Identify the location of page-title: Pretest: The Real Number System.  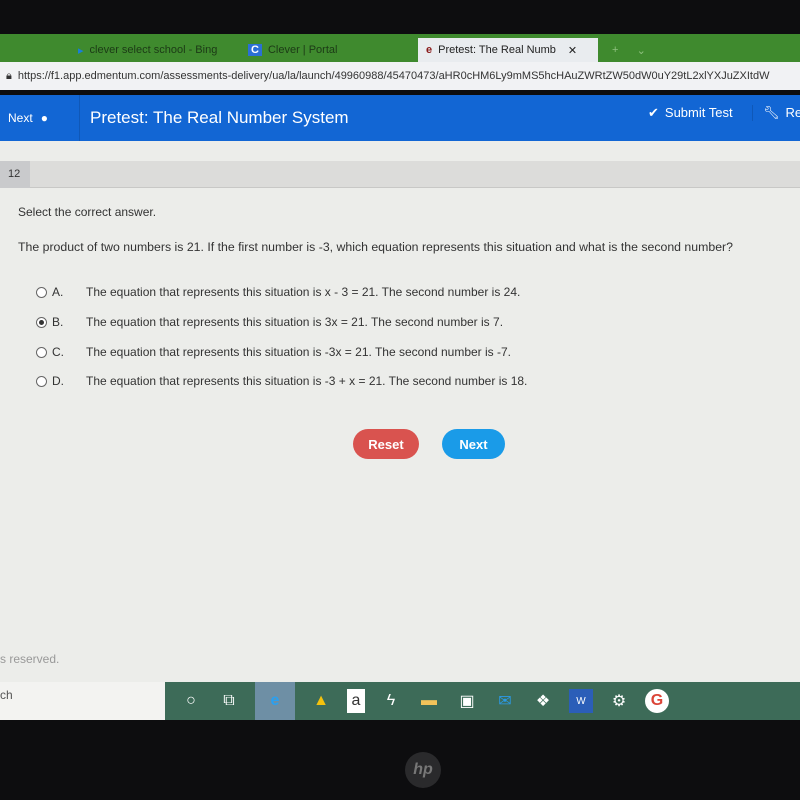
(219, 117).